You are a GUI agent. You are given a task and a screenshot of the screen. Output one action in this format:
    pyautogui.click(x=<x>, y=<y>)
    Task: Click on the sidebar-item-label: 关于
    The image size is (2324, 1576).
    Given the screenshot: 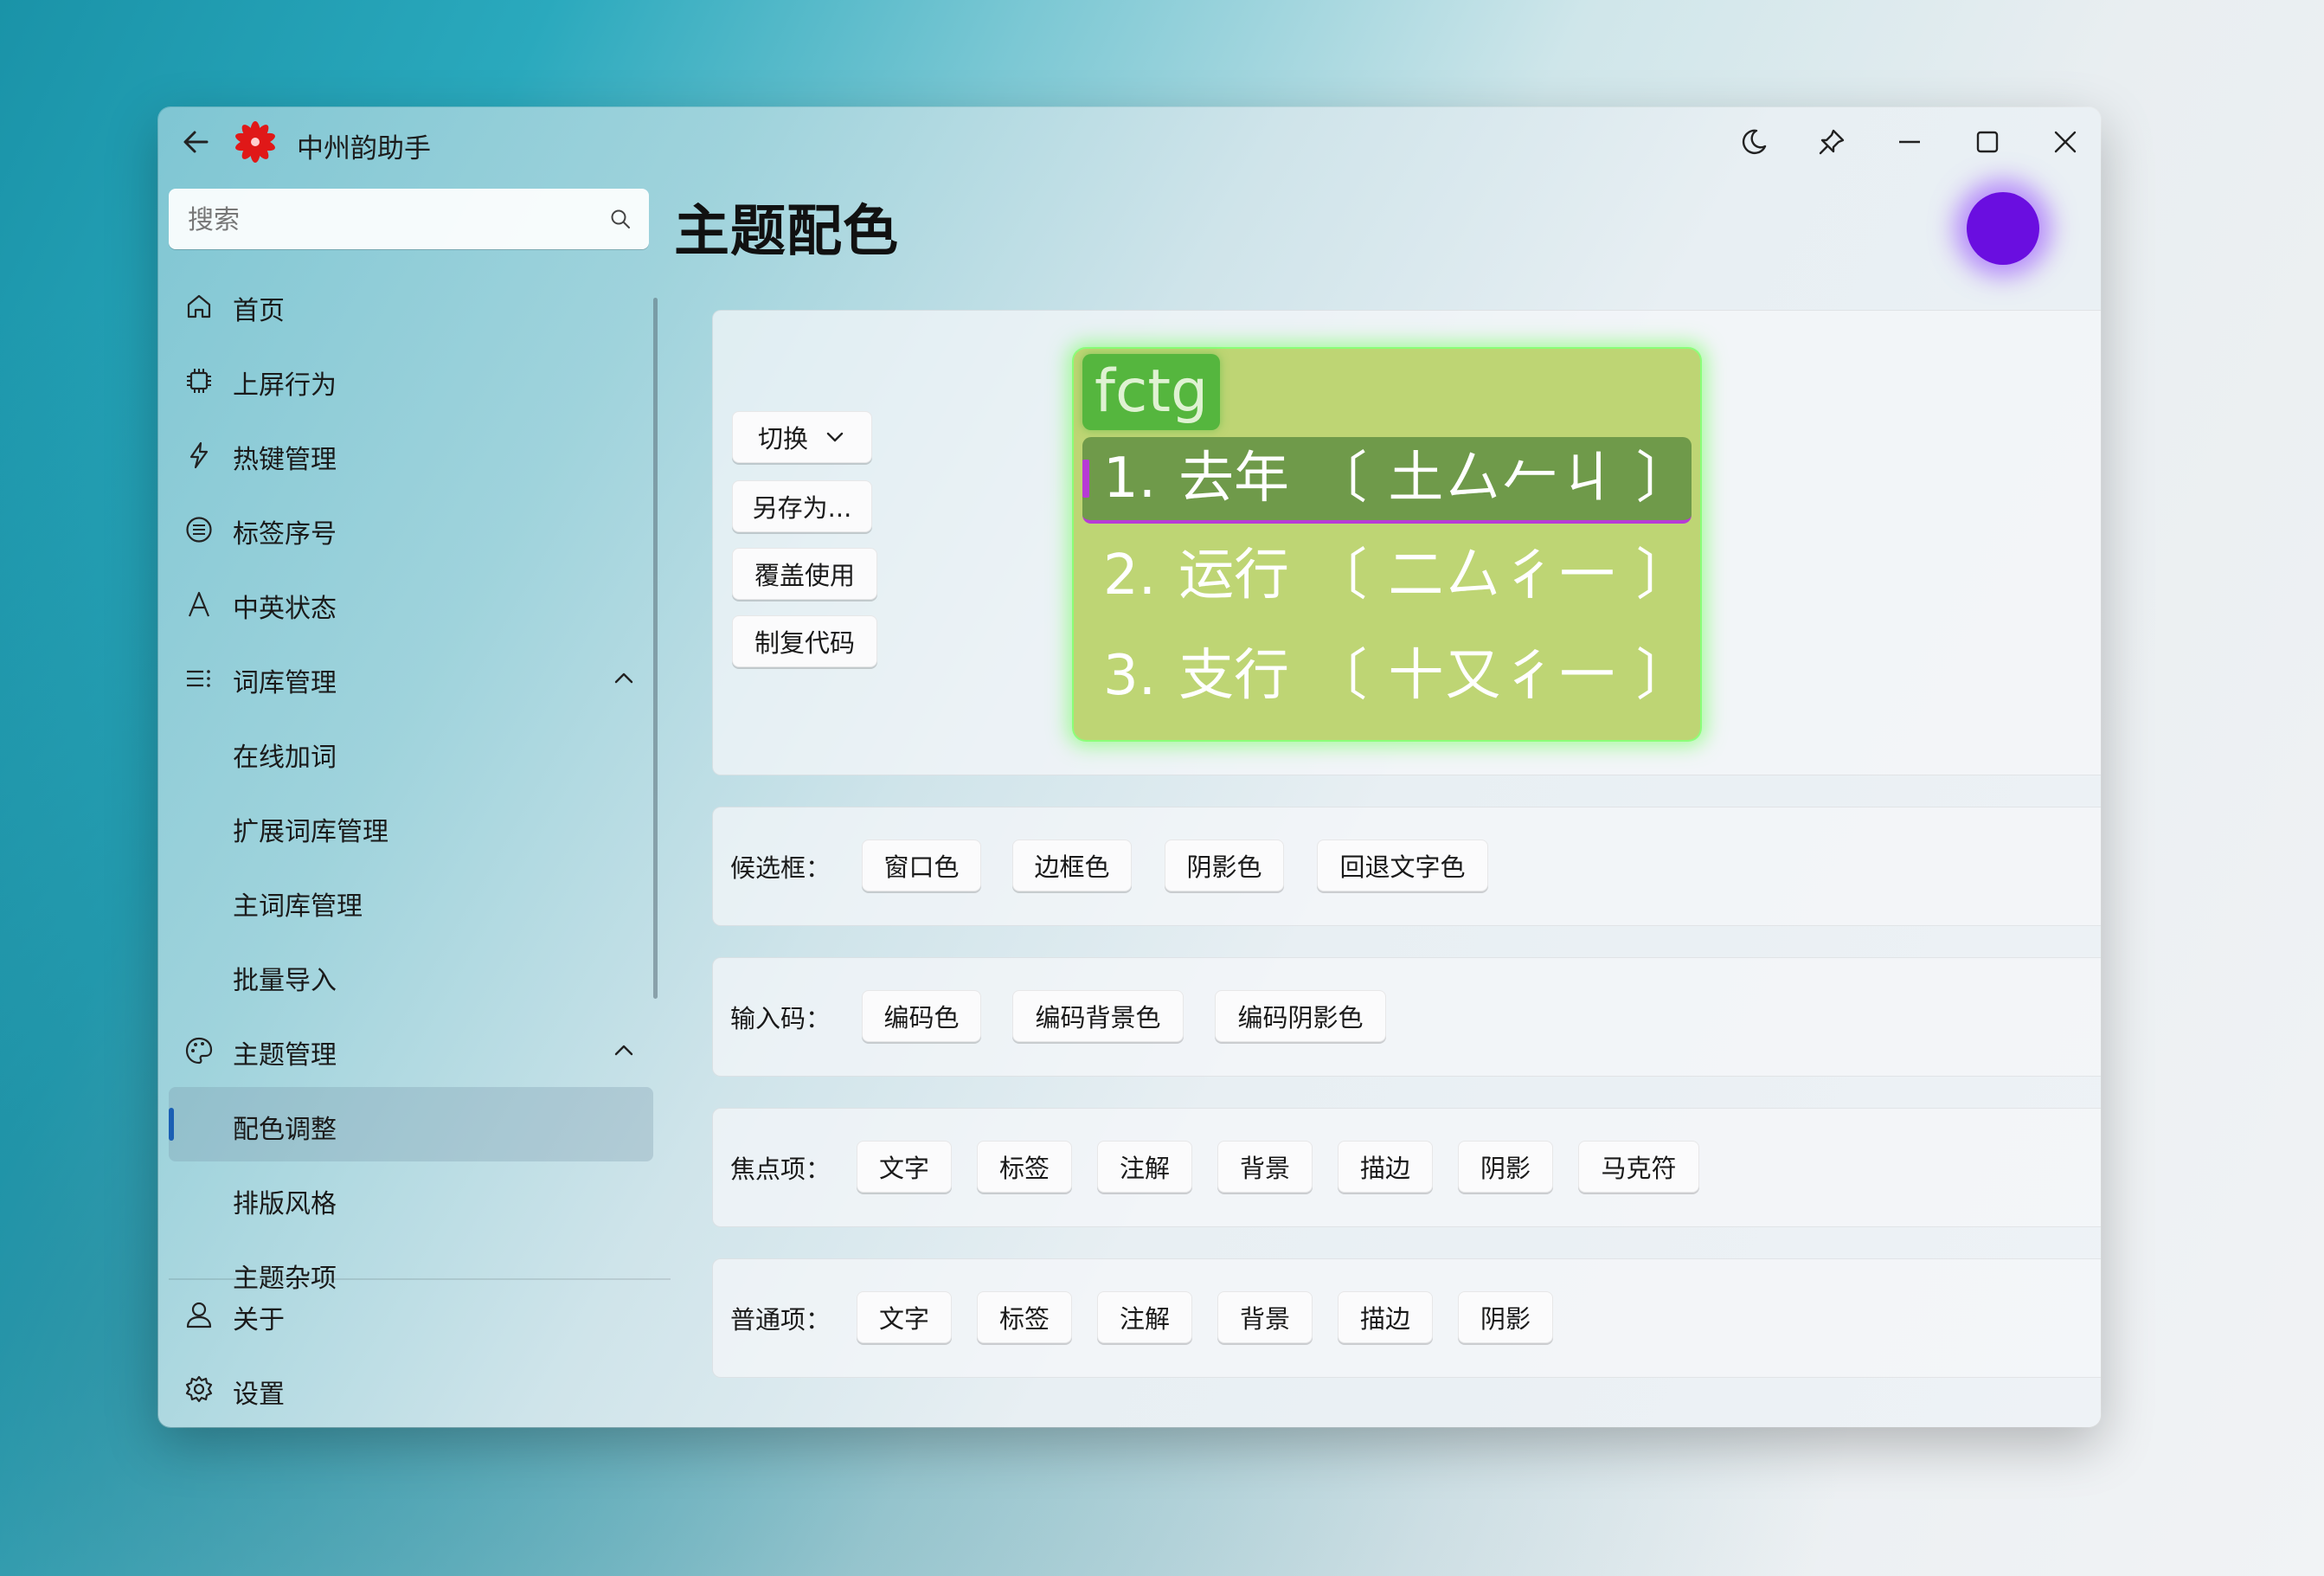 What is the action you would take?
    pyautogui.click(x=259, y=1320)
    